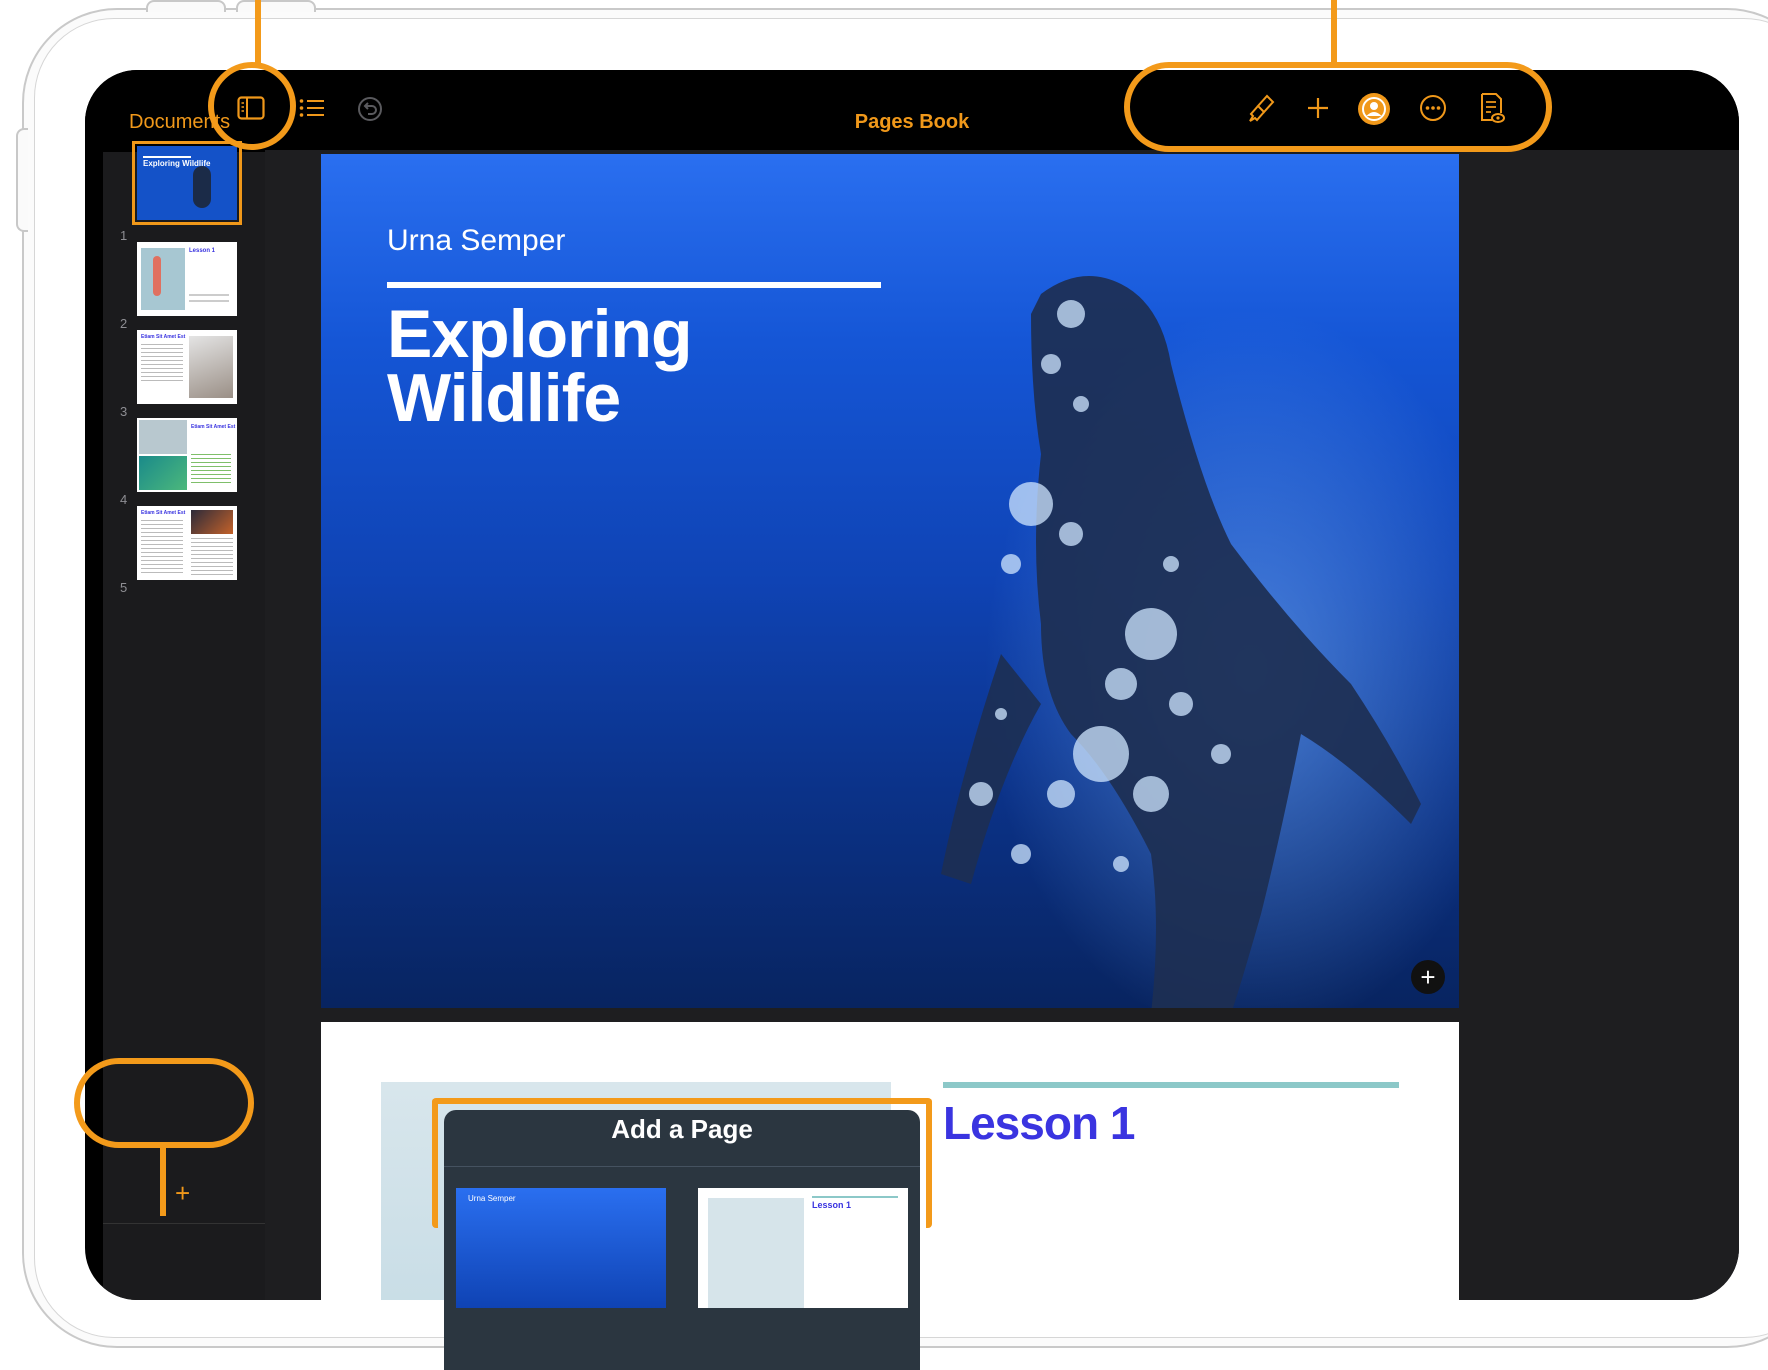 The image size is (1768, 1370). What do you see at coordinates (124, 587) in the screenshot?
I see `page-number: 5` at bounding box center [124, 587].